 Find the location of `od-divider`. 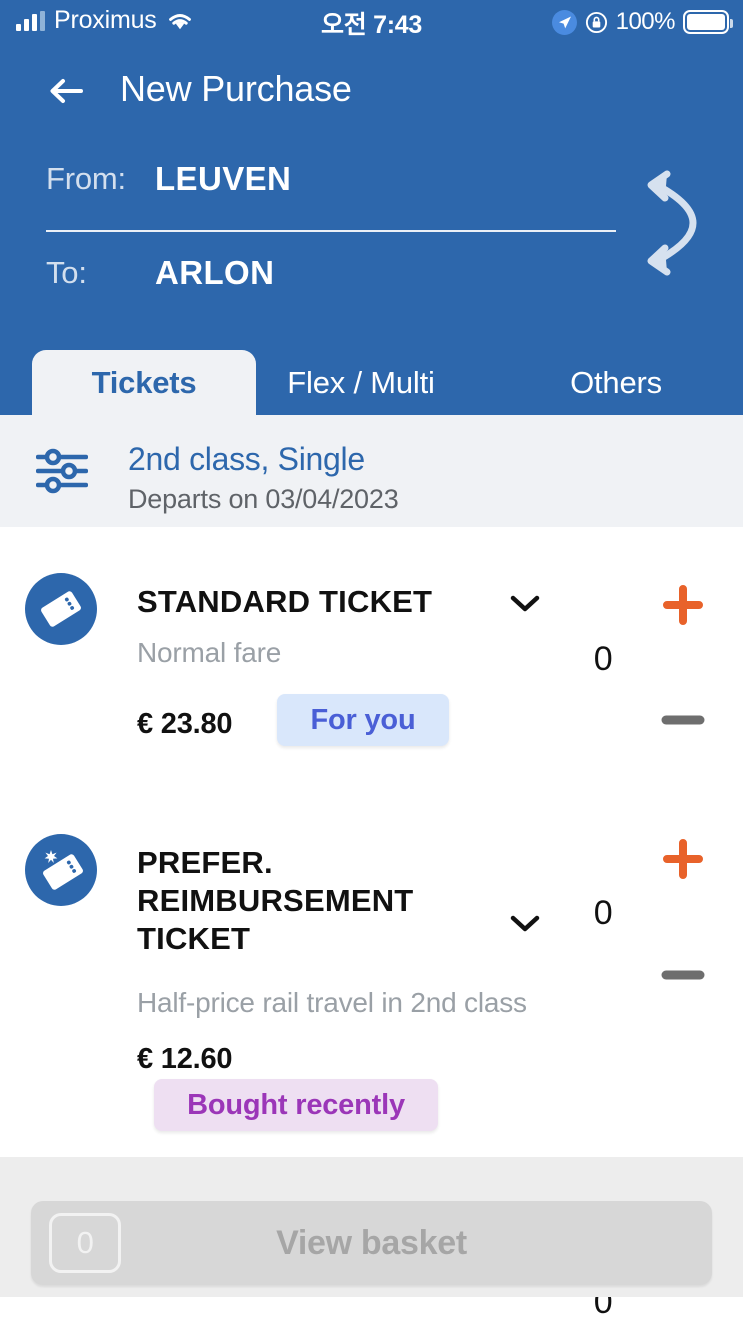

od-divider is located at coordinates (331, 231).